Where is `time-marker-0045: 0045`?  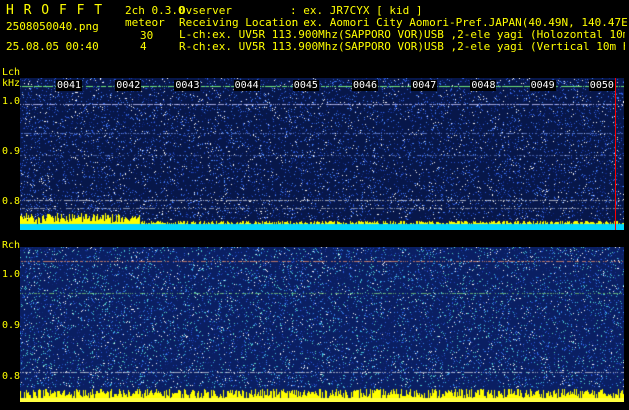
time-marker-0045: 0045 is located at coordinates (305, 85).